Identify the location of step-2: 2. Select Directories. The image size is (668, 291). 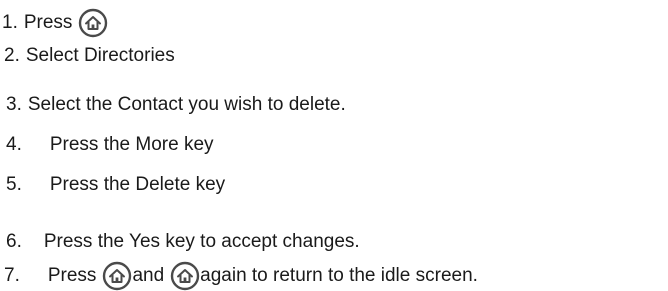
(89, 56).